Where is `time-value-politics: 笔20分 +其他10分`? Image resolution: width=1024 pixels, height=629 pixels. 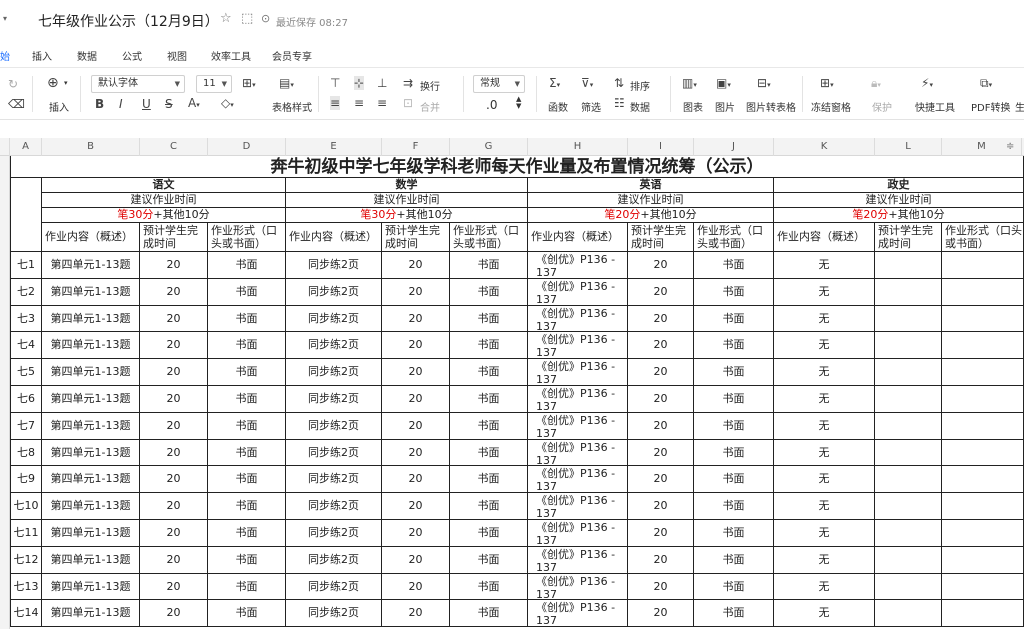
time-value-politics: 笔20分 +其他10分 is located at coordinates (899, 215).